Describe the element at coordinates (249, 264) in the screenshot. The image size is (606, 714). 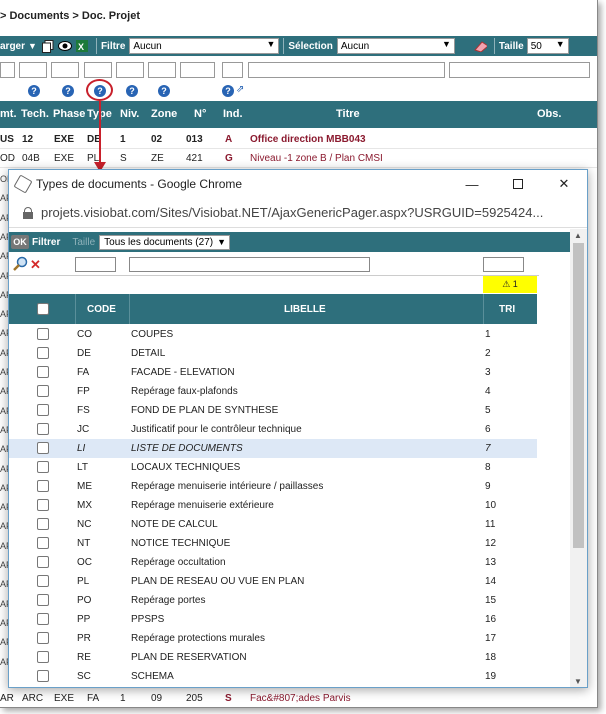
I see `libelle-filter-input` at that location.